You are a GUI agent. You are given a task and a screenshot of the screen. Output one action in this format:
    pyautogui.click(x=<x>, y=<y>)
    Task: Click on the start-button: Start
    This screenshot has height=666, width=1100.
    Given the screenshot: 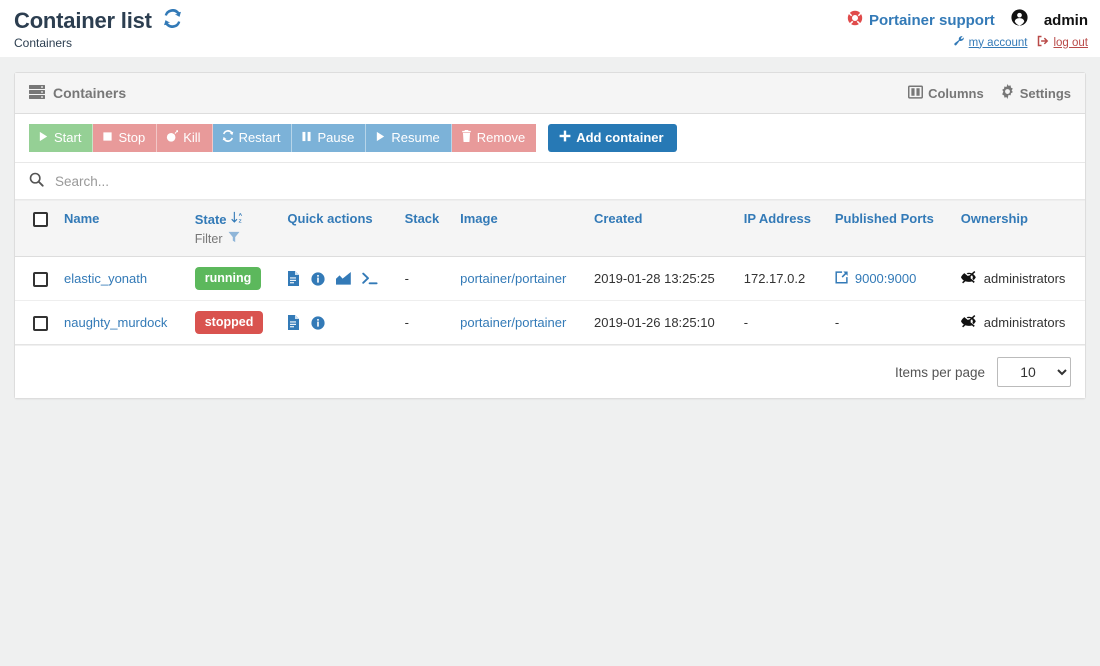 What is the action you would take?
    pyautogui.click(x=61, y=138)
    